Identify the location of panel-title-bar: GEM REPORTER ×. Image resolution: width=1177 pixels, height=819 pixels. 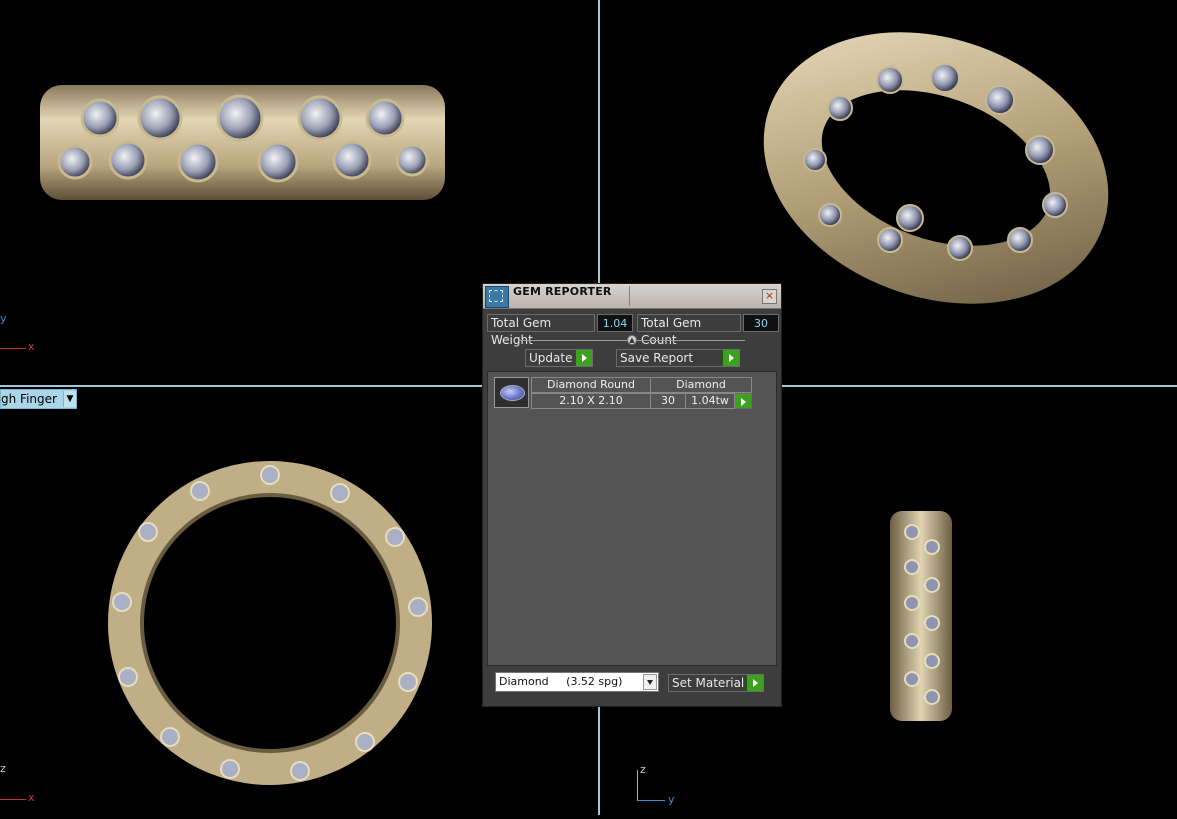
(632, 296).